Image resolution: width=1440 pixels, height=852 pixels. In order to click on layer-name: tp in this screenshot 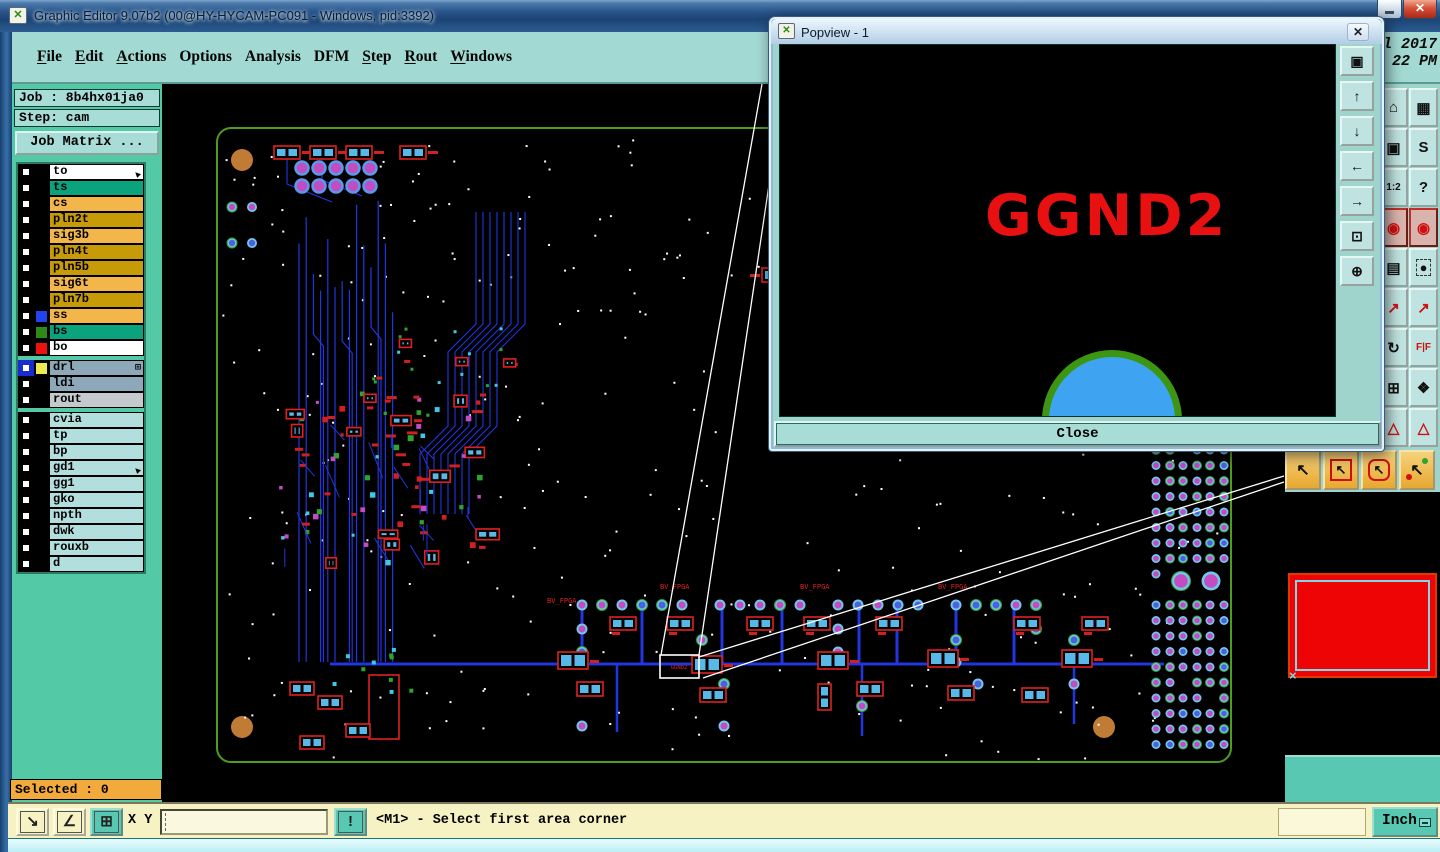, I will do `click(96, 436)`.